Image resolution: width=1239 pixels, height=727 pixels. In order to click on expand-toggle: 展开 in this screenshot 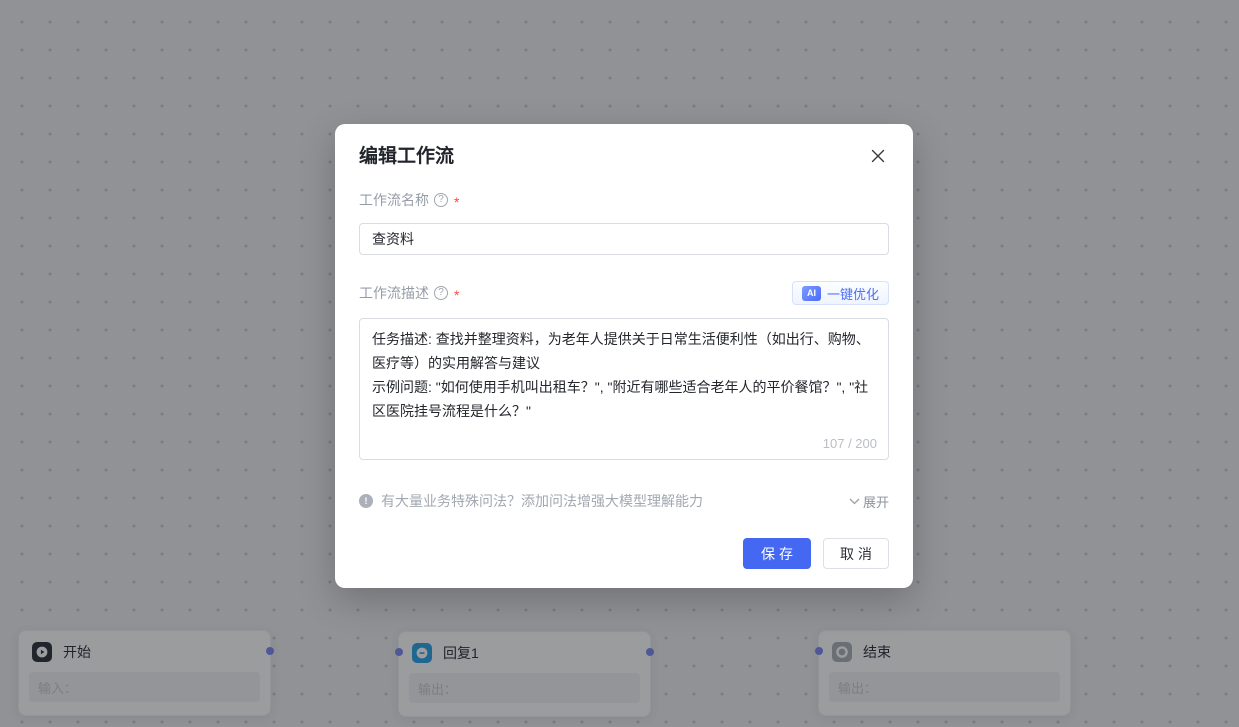, I will do `click(869, 501)`.